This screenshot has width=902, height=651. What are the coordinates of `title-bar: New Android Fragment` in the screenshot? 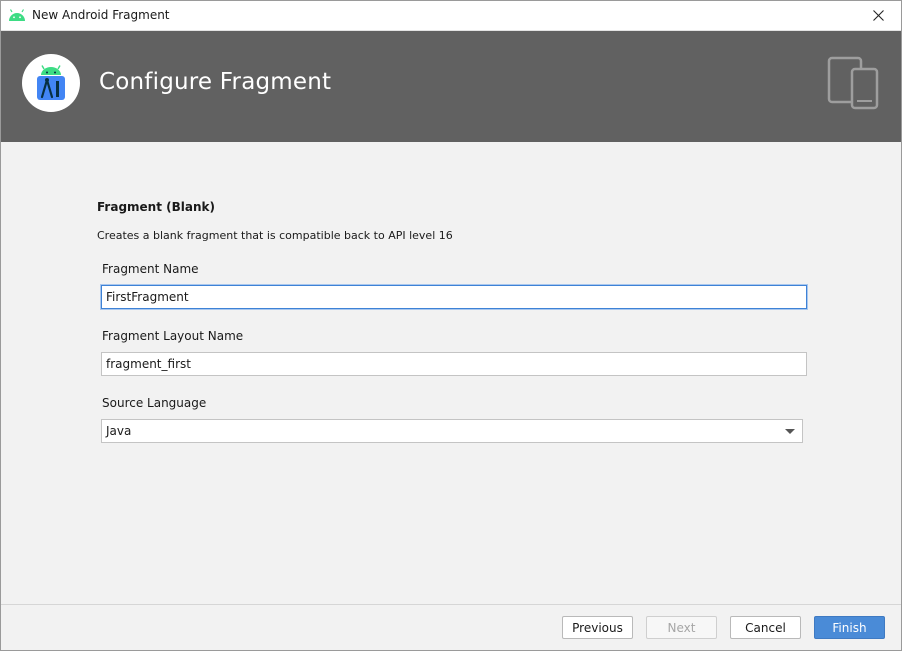 It's located at (451, 16).